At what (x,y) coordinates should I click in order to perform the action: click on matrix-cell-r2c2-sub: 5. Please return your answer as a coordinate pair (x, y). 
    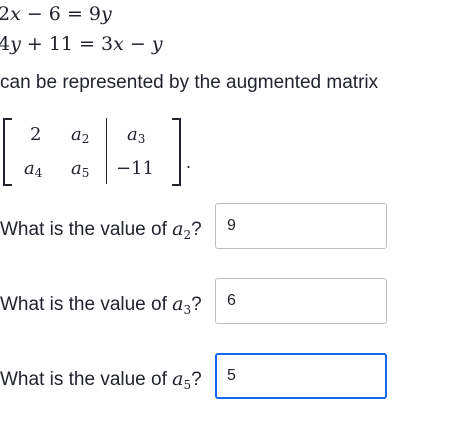
    Looking at the image, I should click on (85, 173).